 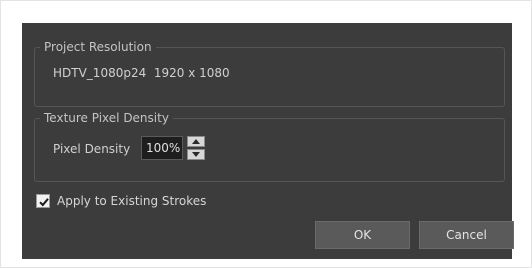 I want to click on arrow-down-icon, so click(x=196, y=154).